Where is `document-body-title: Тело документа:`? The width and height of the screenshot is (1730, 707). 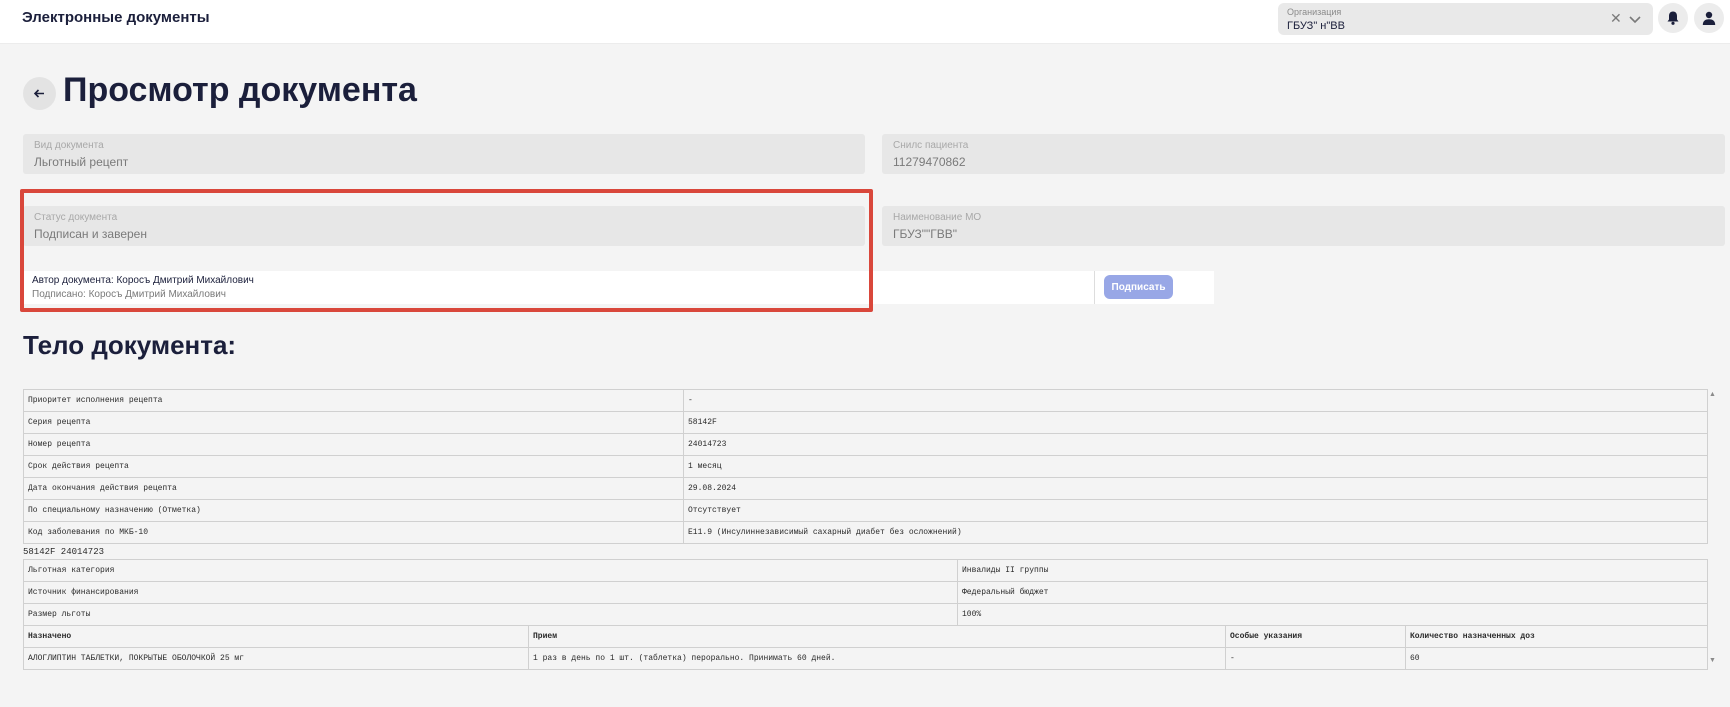
document-body-title: Тело документа: is located at coordinates (130, 345).